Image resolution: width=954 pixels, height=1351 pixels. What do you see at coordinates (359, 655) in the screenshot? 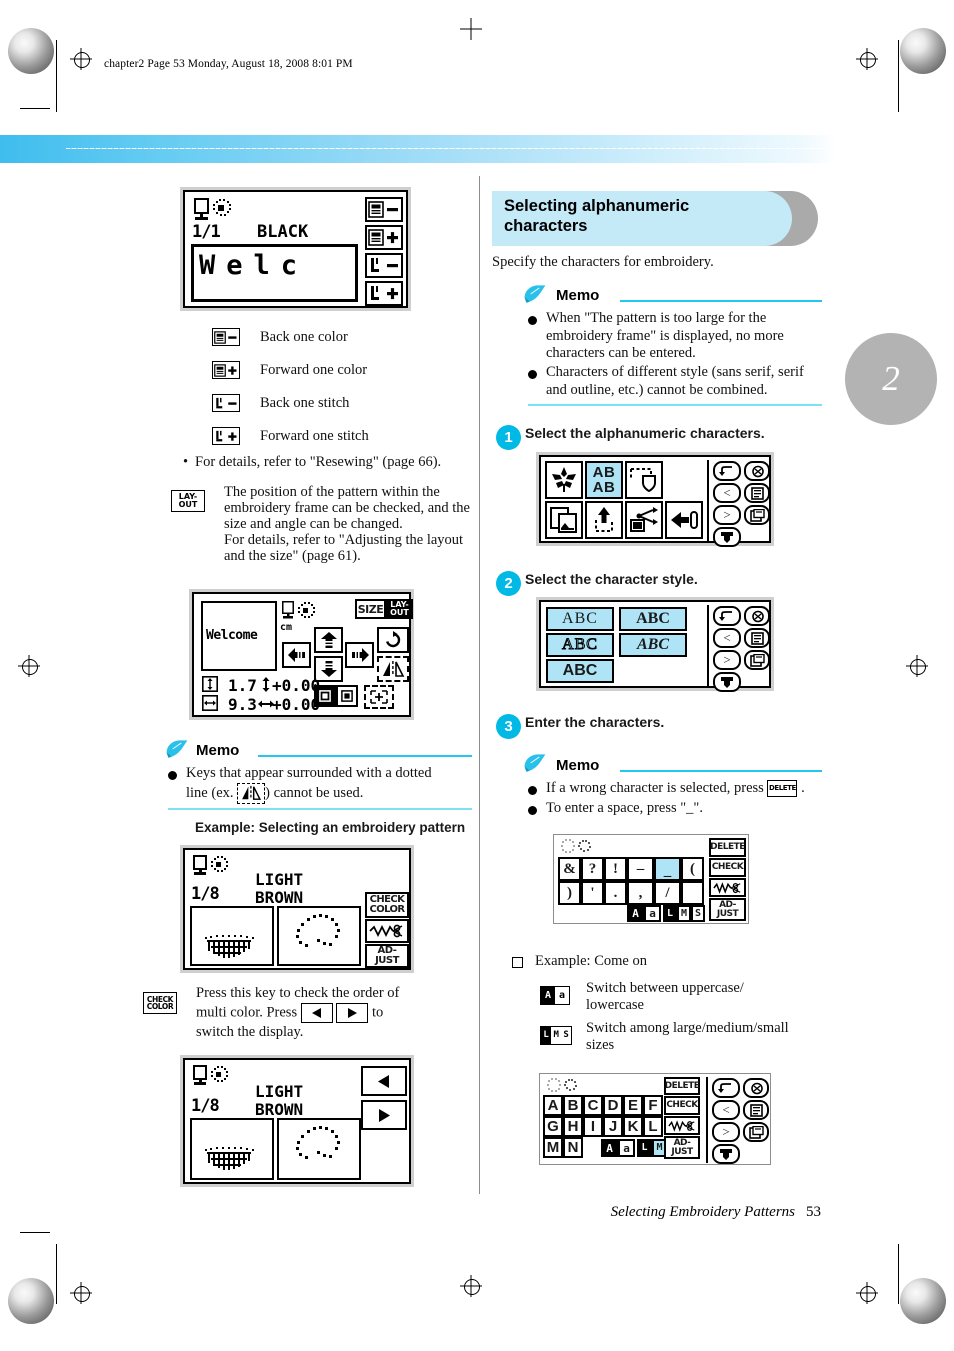
I see `lcd-key-move-right` at bounding box center [359, 655].